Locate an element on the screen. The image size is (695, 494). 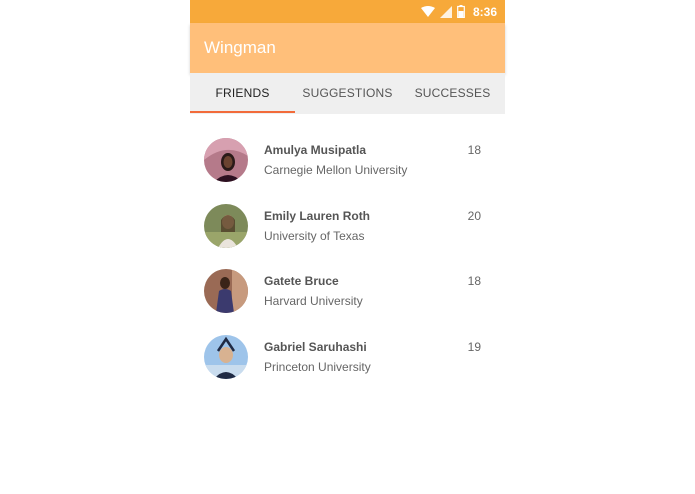
friend-name: Gatete Bruce is located at coordinates (301, 281).